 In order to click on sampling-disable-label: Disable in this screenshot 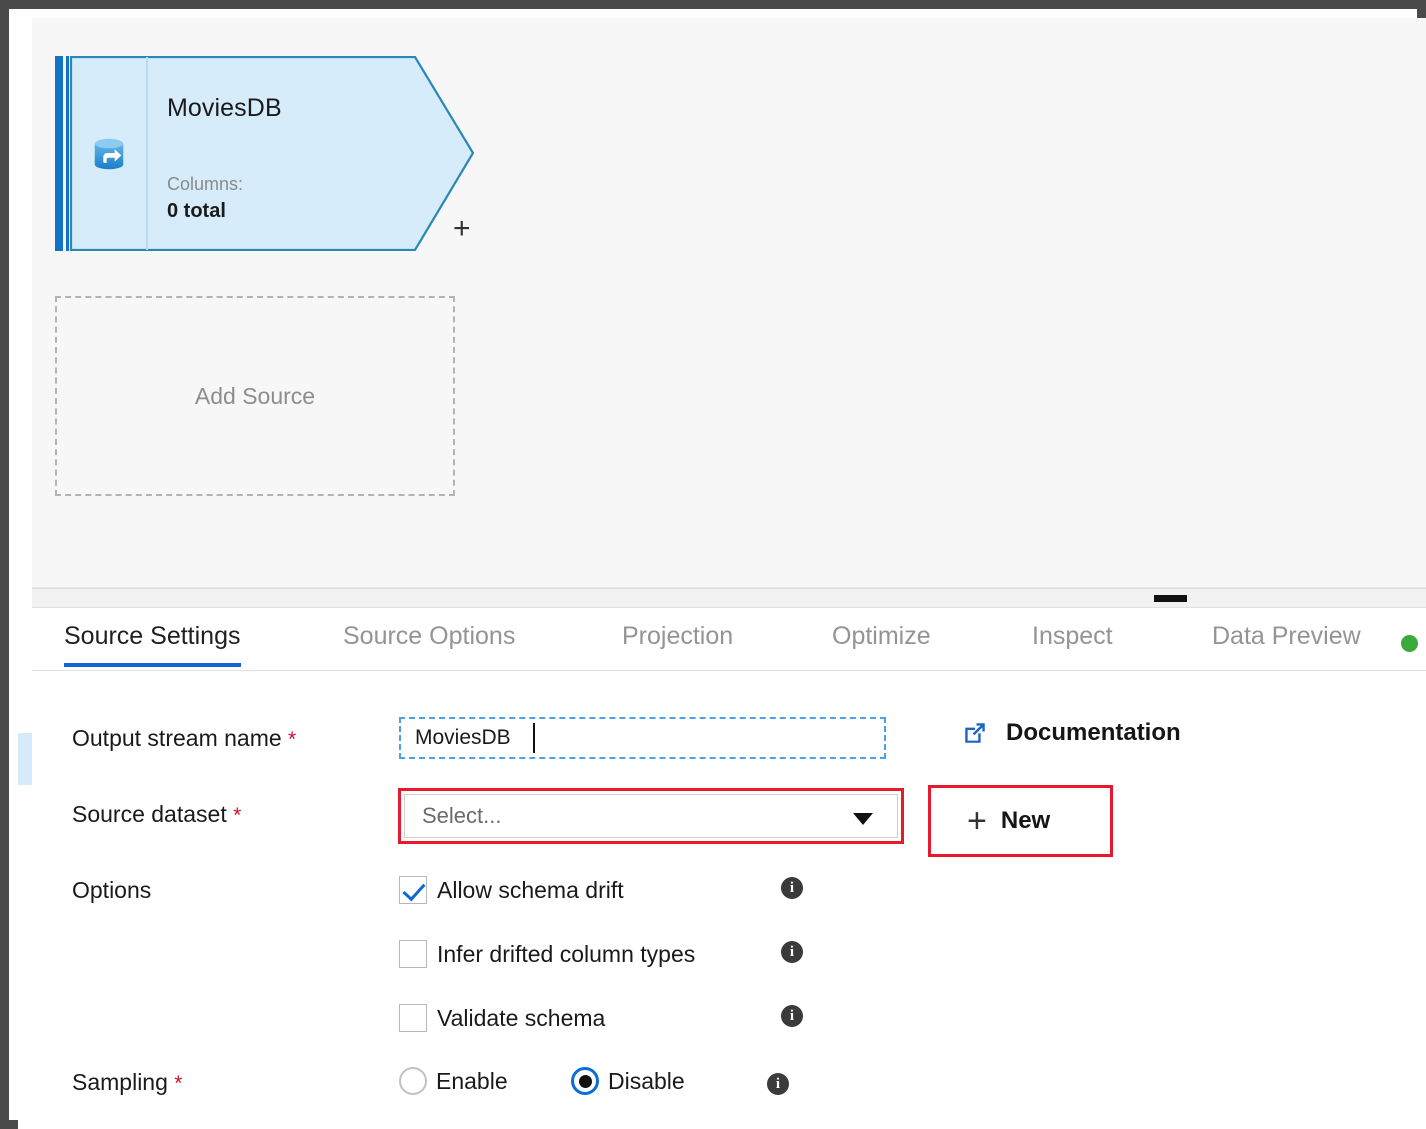, I will do `click(646, 1080)`.